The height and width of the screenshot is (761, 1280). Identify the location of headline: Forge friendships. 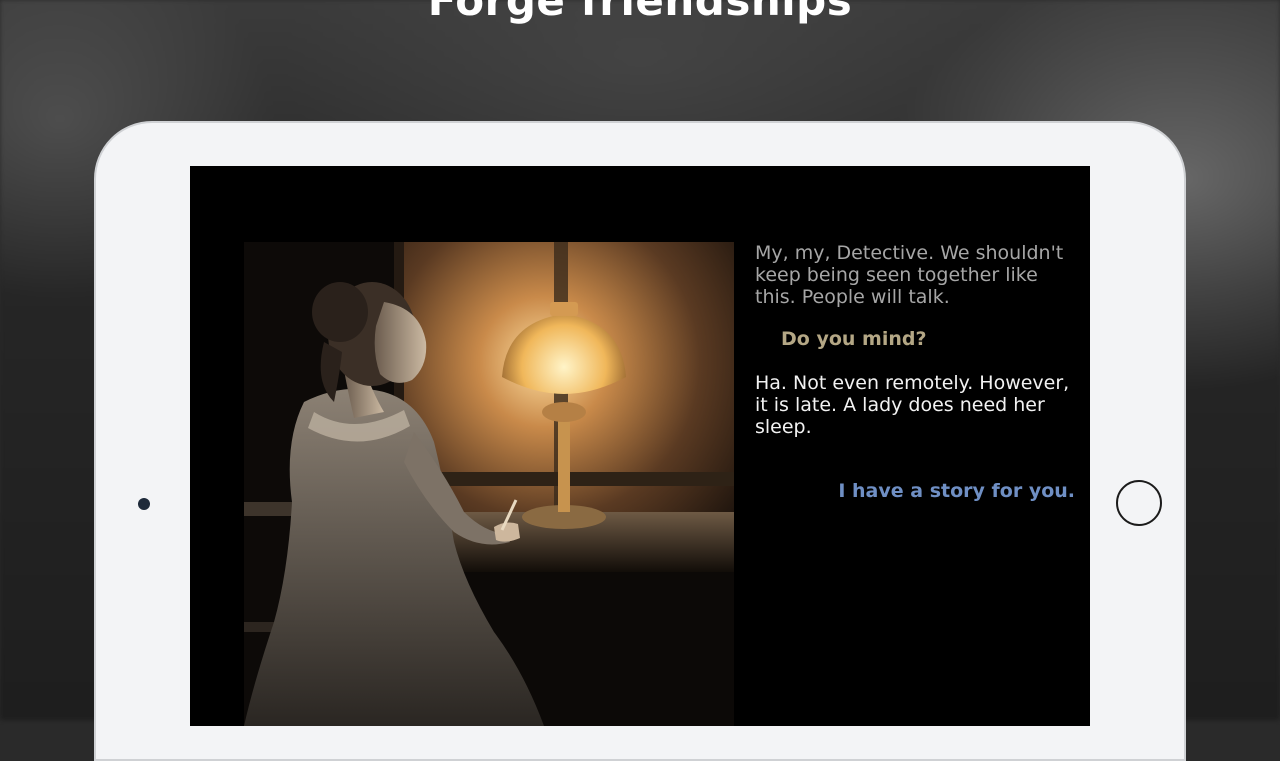
(640, 12).